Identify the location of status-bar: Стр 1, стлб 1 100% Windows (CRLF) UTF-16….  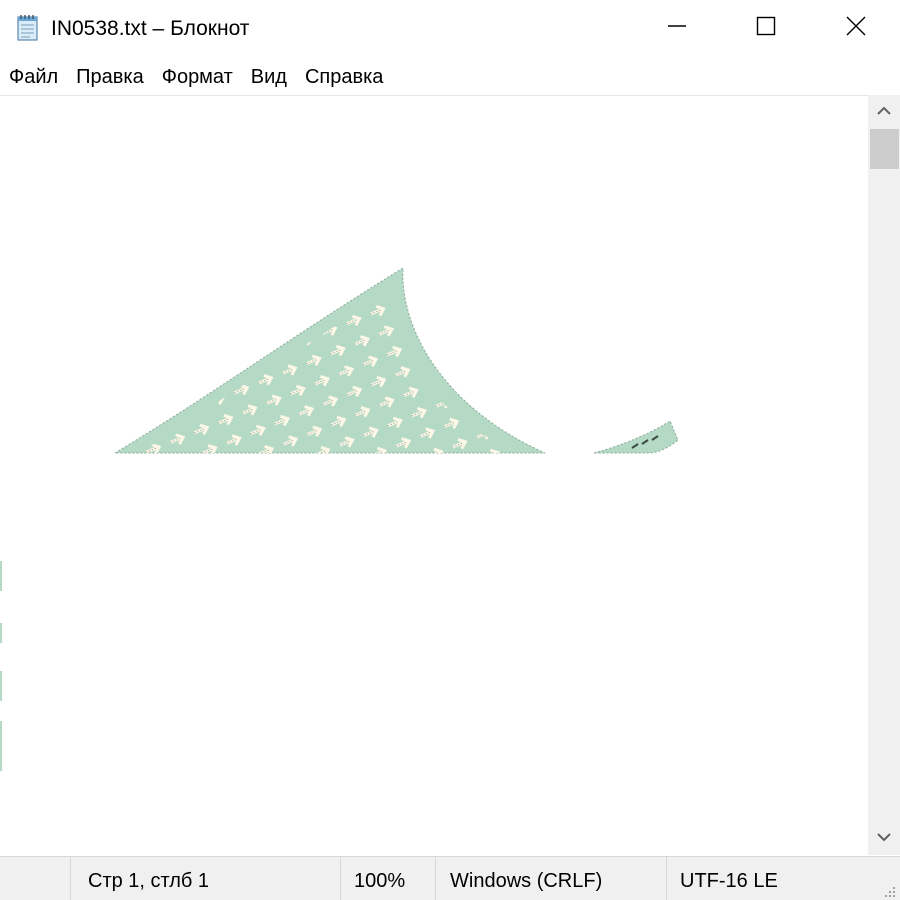
(450, 878).